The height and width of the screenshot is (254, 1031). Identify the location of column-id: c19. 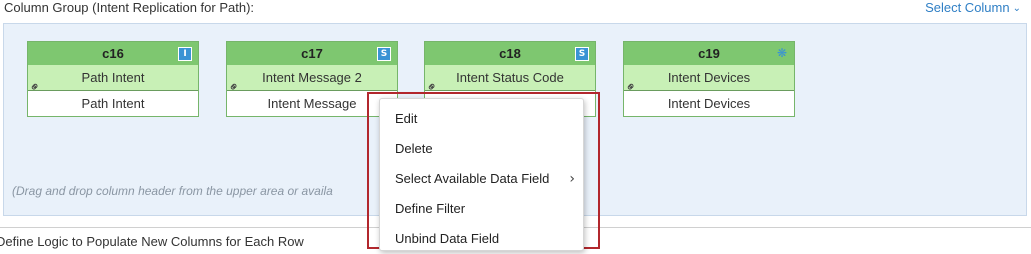
(709, 53).